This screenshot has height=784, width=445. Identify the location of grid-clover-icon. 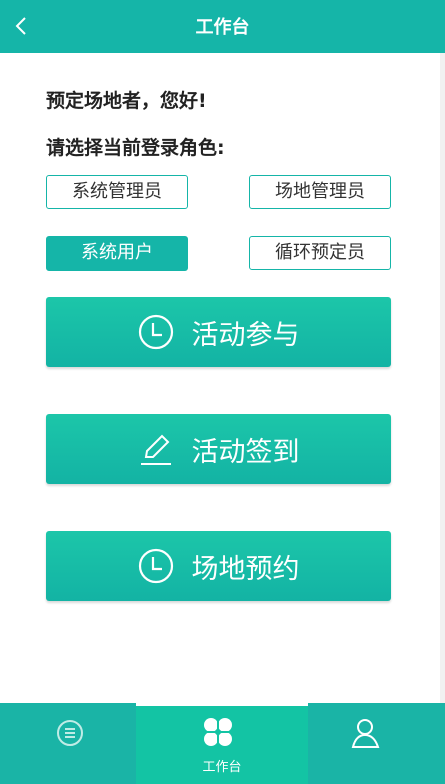
(218, 732).